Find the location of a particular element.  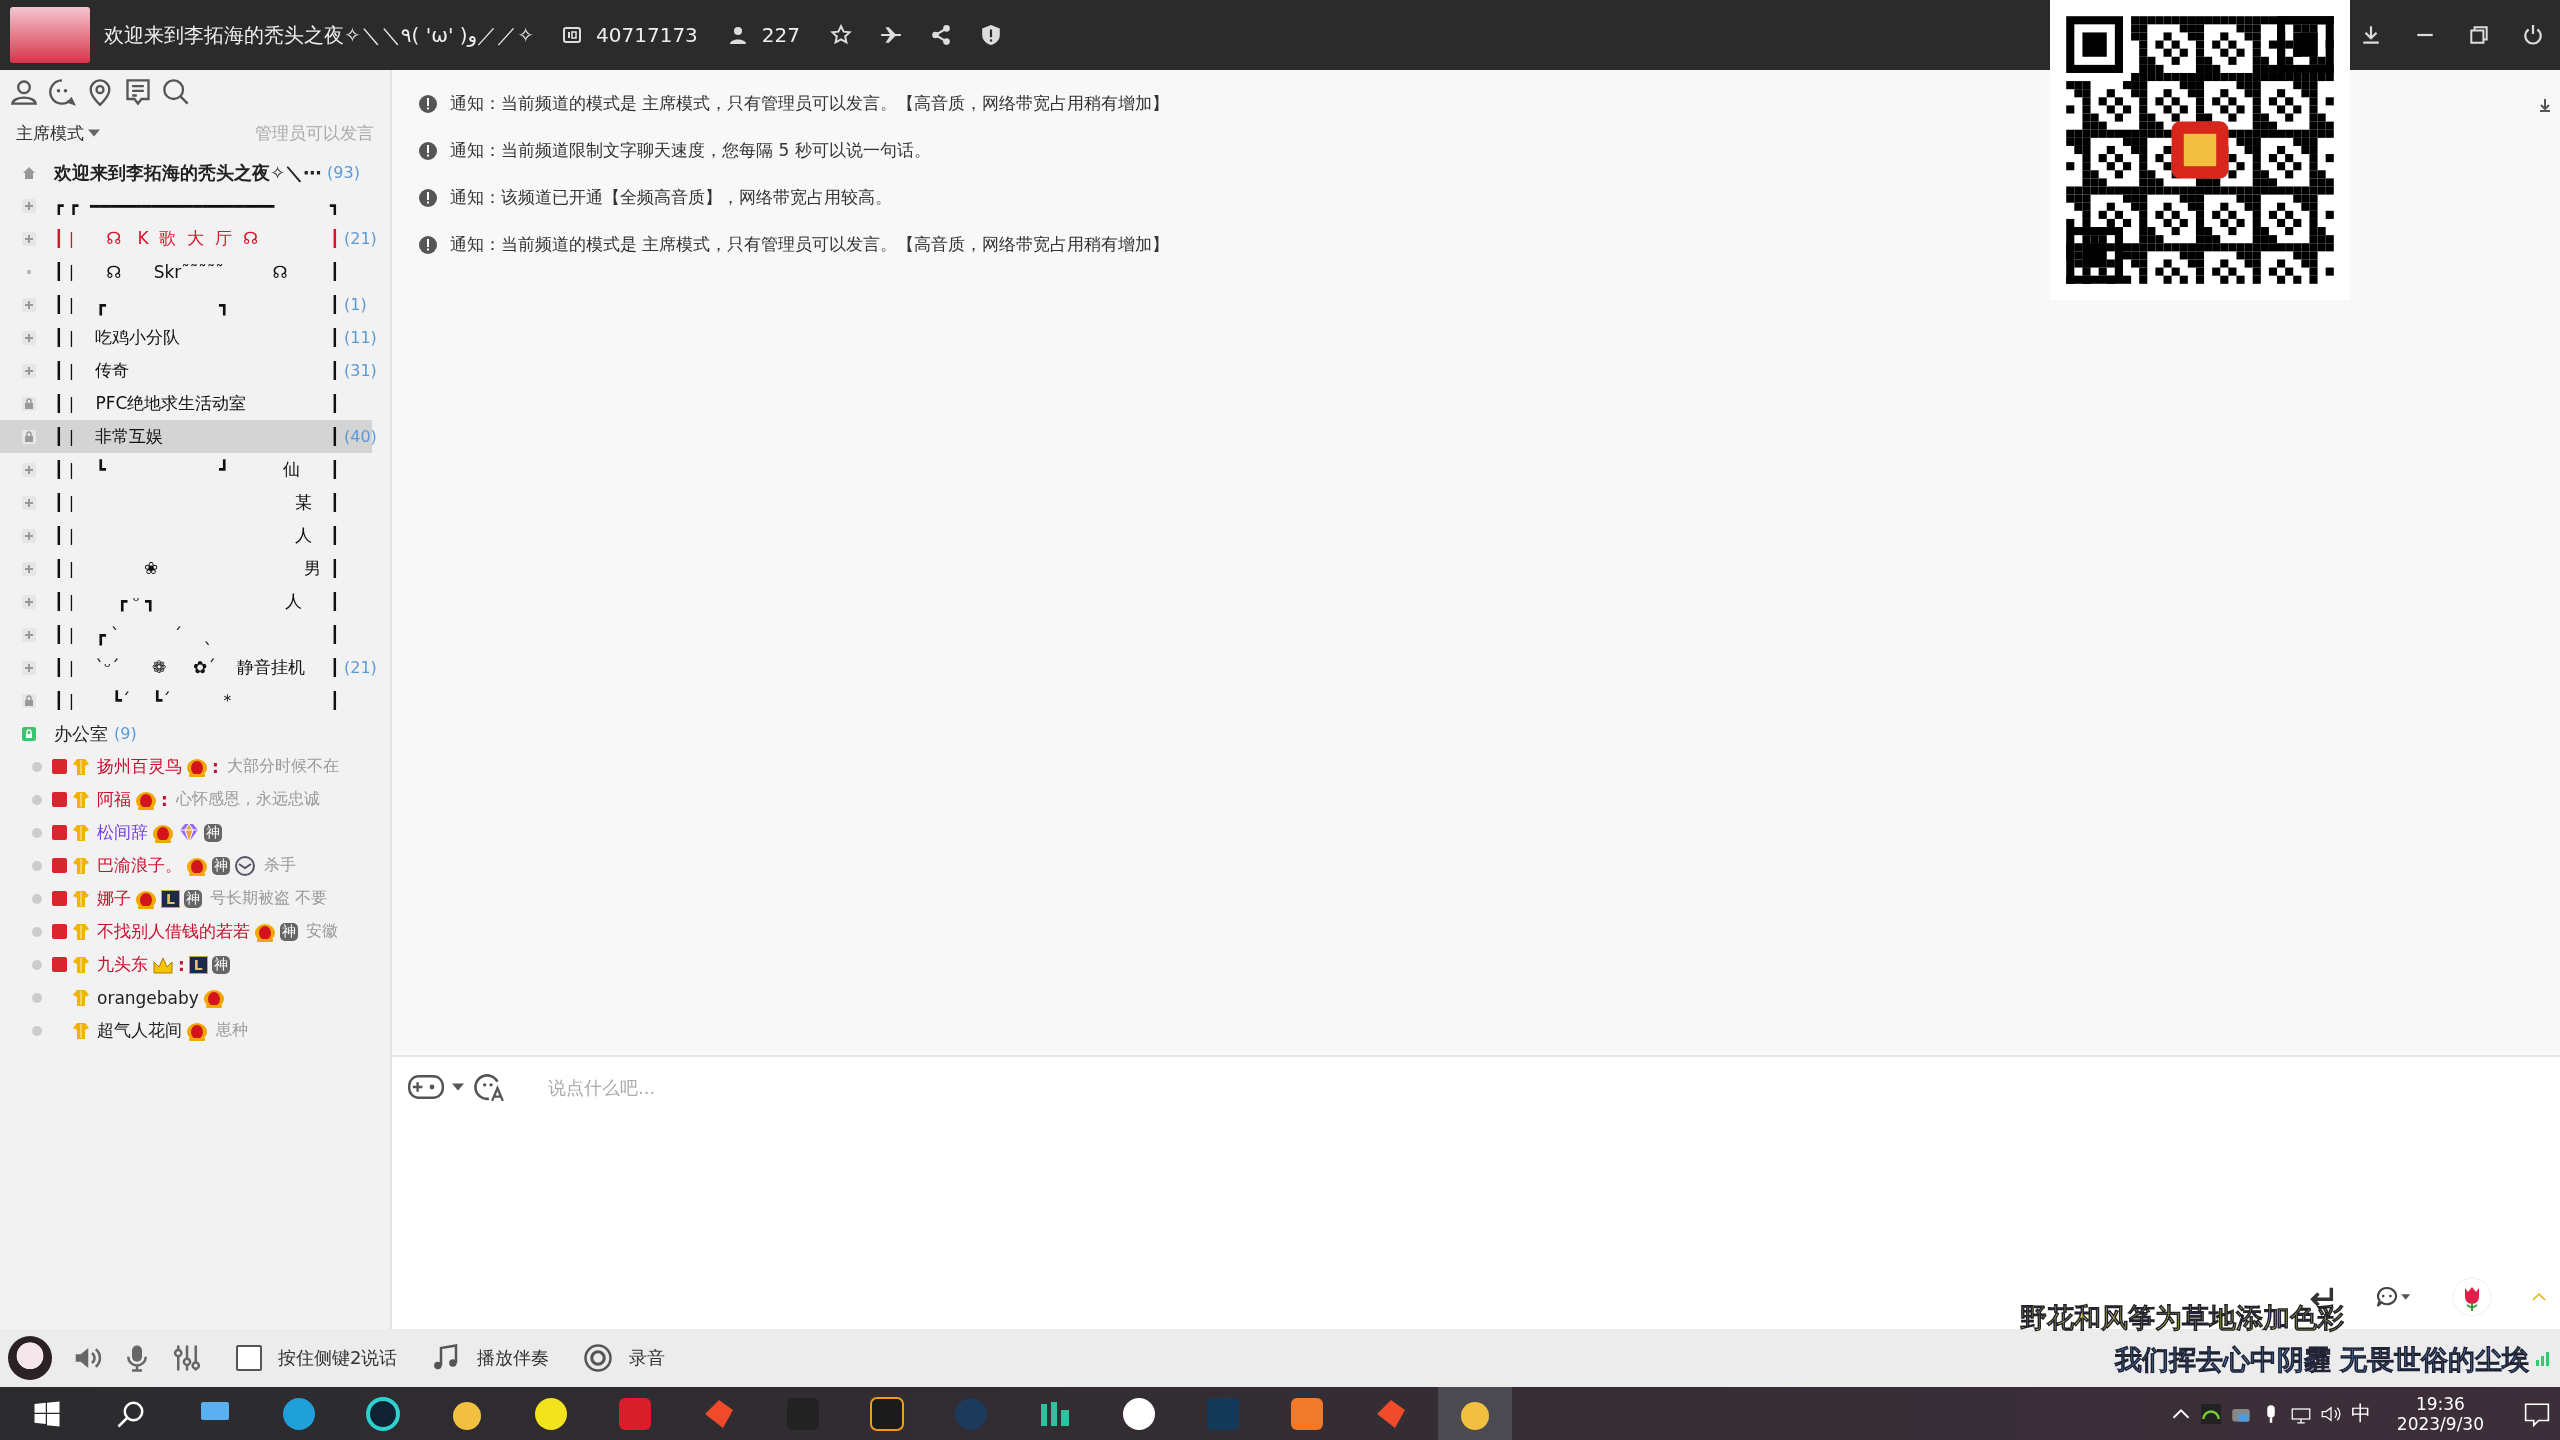

channel-row: ┃ | ┗ˊ ┗ˊ ＊ ┃ is located at coordinates (195, 700).